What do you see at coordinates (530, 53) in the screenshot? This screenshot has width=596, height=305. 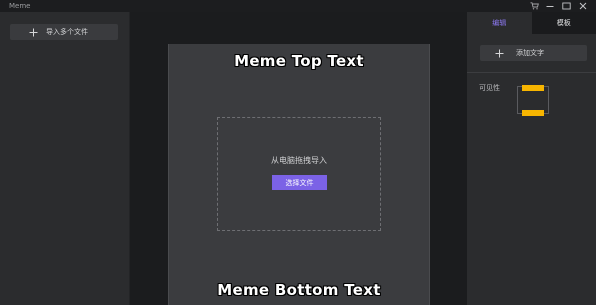 I see `add-text-label: 添加文字` at bounding box center [530, 53].